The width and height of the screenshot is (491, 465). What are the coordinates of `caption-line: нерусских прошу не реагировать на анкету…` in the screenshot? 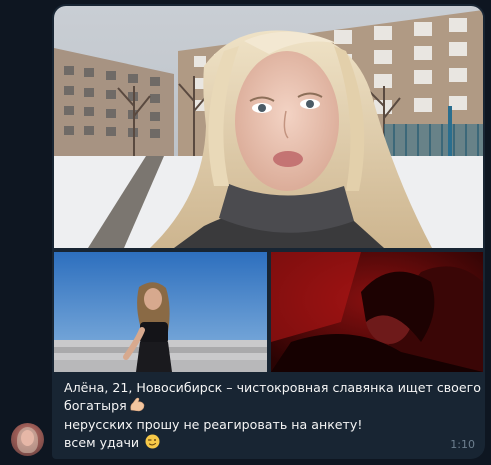 It's located at (213, 424).